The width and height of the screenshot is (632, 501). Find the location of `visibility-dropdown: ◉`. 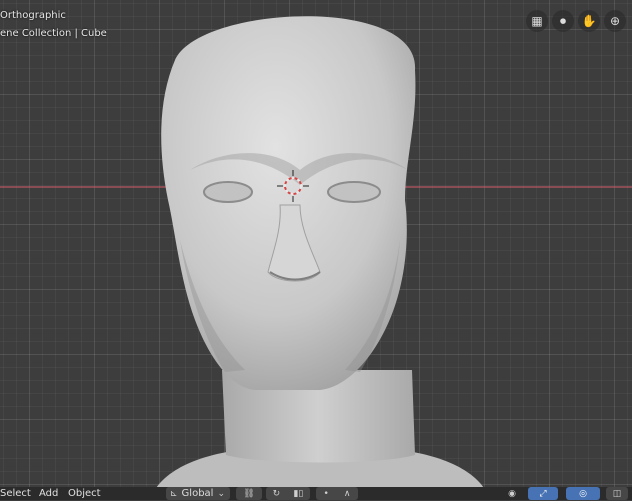

visibility-dropdown: ◉ is located at coordinates (512, 493).